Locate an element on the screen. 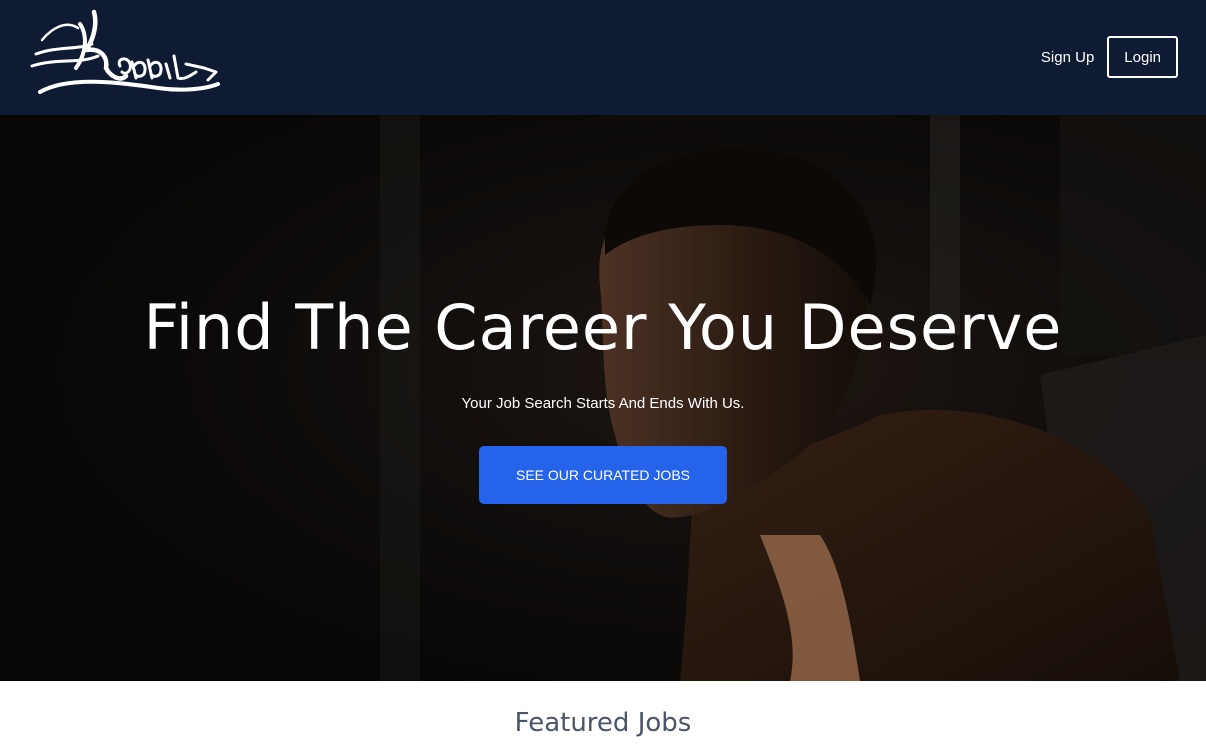 This screenshot has height=753, width=1206. rabbit-logo is located at coordinates (125, 51).